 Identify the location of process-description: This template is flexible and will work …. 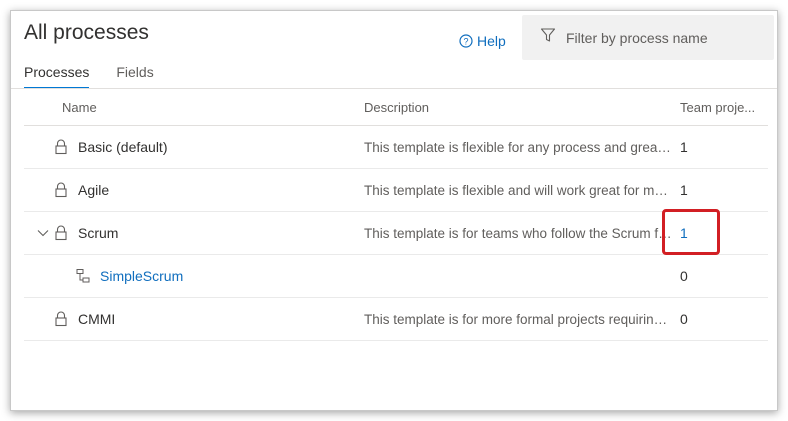
(522, 190).